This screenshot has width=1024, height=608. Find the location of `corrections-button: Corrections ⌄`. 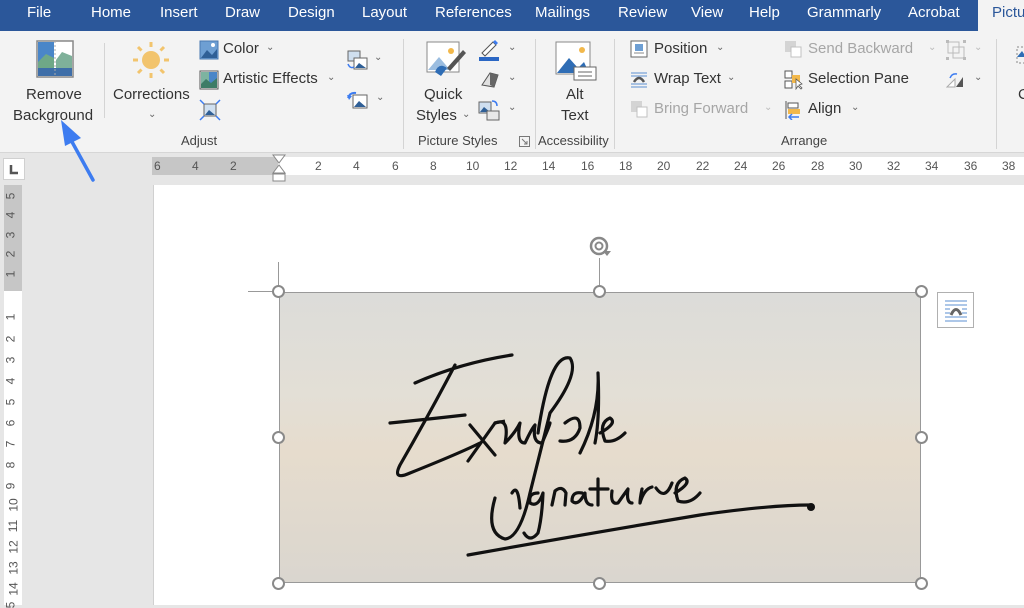

corrections-button: Corrections ⌄ is located at coordinates (152, 82).